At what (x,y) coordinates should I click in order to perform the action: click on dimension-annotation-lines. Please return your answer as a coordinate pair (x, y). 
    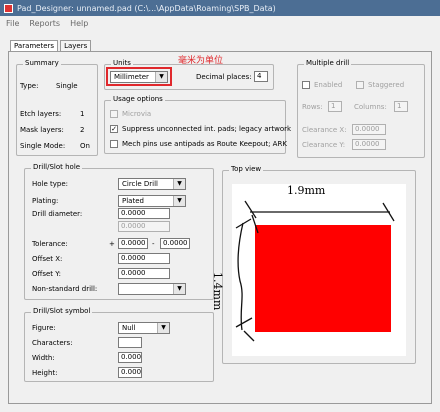
    Looking at the image, I should click on (315, 271).